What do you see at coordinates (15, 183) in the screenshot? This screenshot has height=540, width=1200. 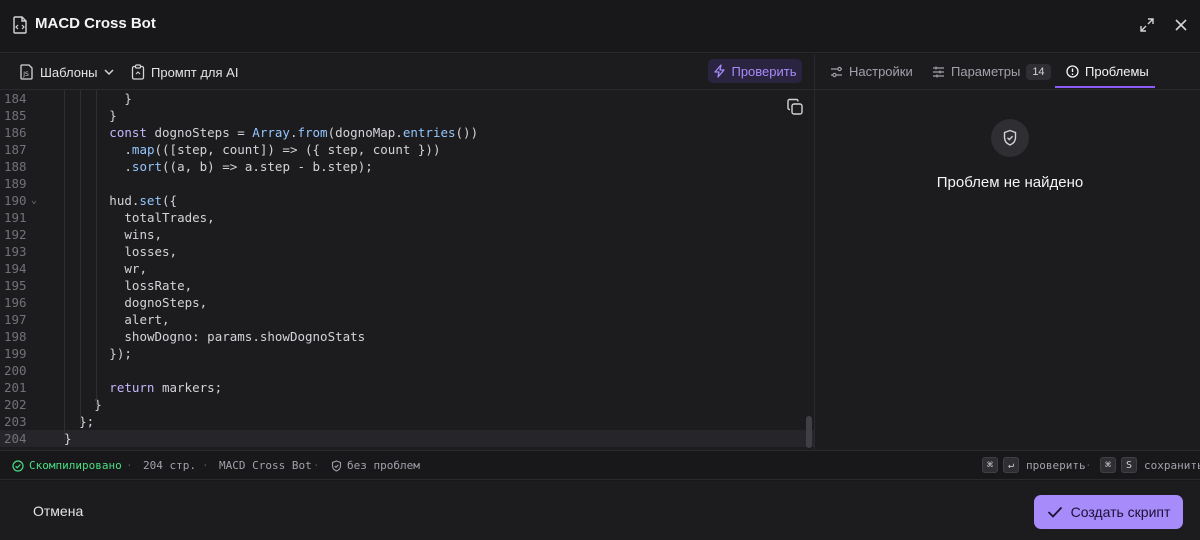 I see `line-number: 189` at bounding box center [15, 183].